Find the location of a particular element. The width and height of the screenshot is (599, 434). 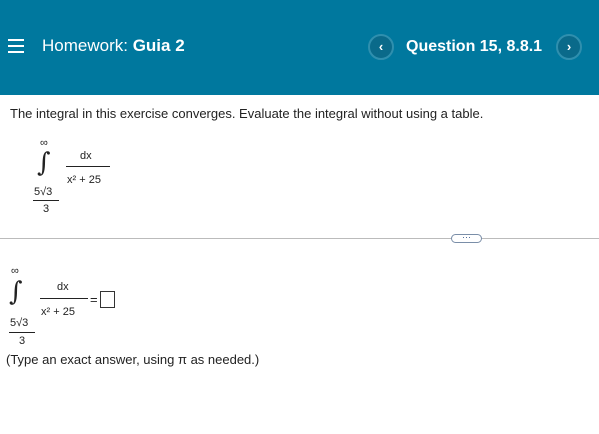

homework-title: Homework: Guia 2 is located at coordinates (113, 46).